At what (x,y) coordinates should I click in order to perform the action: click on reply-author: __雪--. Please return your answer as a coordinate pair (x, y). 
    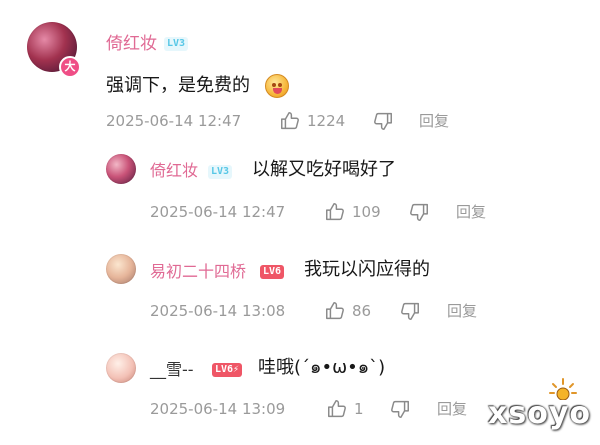
    Looking at the image, I should click on (172, 370).